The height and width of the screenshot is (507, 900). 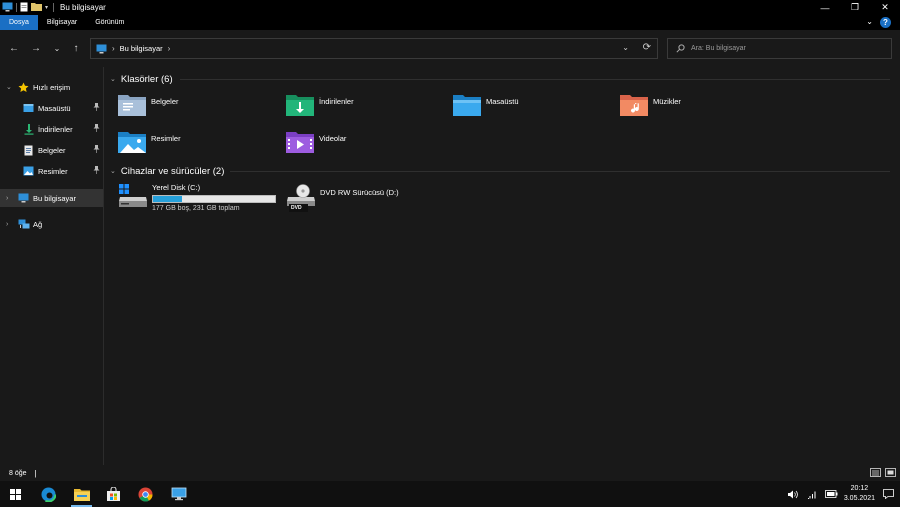 I want to click on breadcrumb-this-pc: Bu bilgisayar, so click(x=141, y=48).